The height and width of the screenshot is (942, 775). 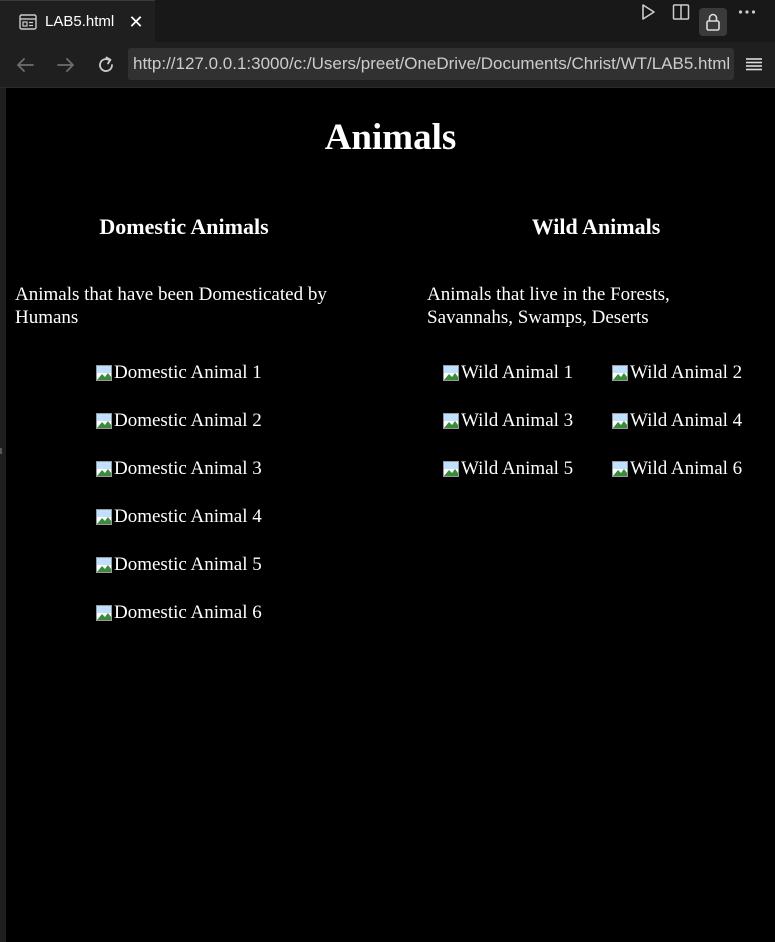 I want to click on scroll-mark, so click(x=1, y=451).